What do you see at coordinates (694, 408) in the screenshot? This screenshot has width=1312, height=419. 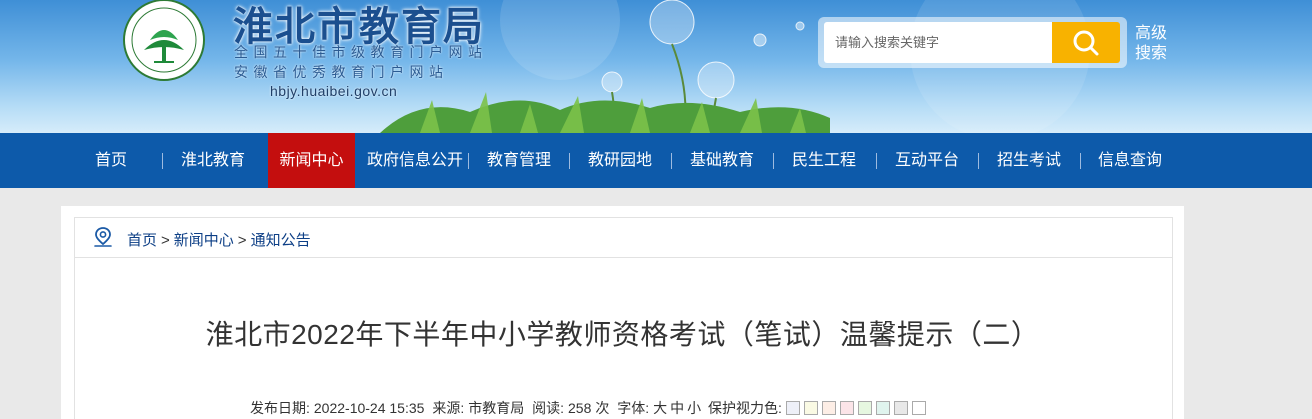 I see `font-size-small-button: 小` at bounding box center [694, 408].